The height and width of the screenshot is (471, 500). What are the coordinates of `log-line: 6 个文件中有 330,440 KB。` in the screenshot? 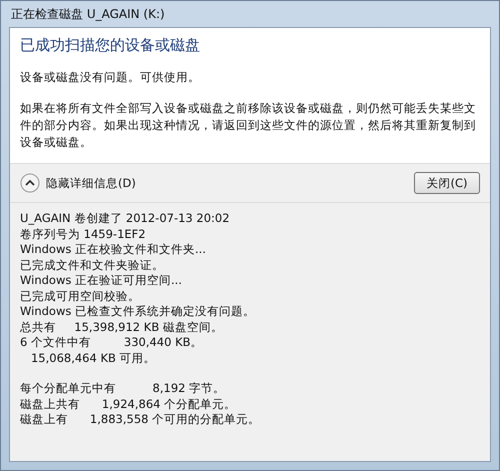 It's located at (112, 342).